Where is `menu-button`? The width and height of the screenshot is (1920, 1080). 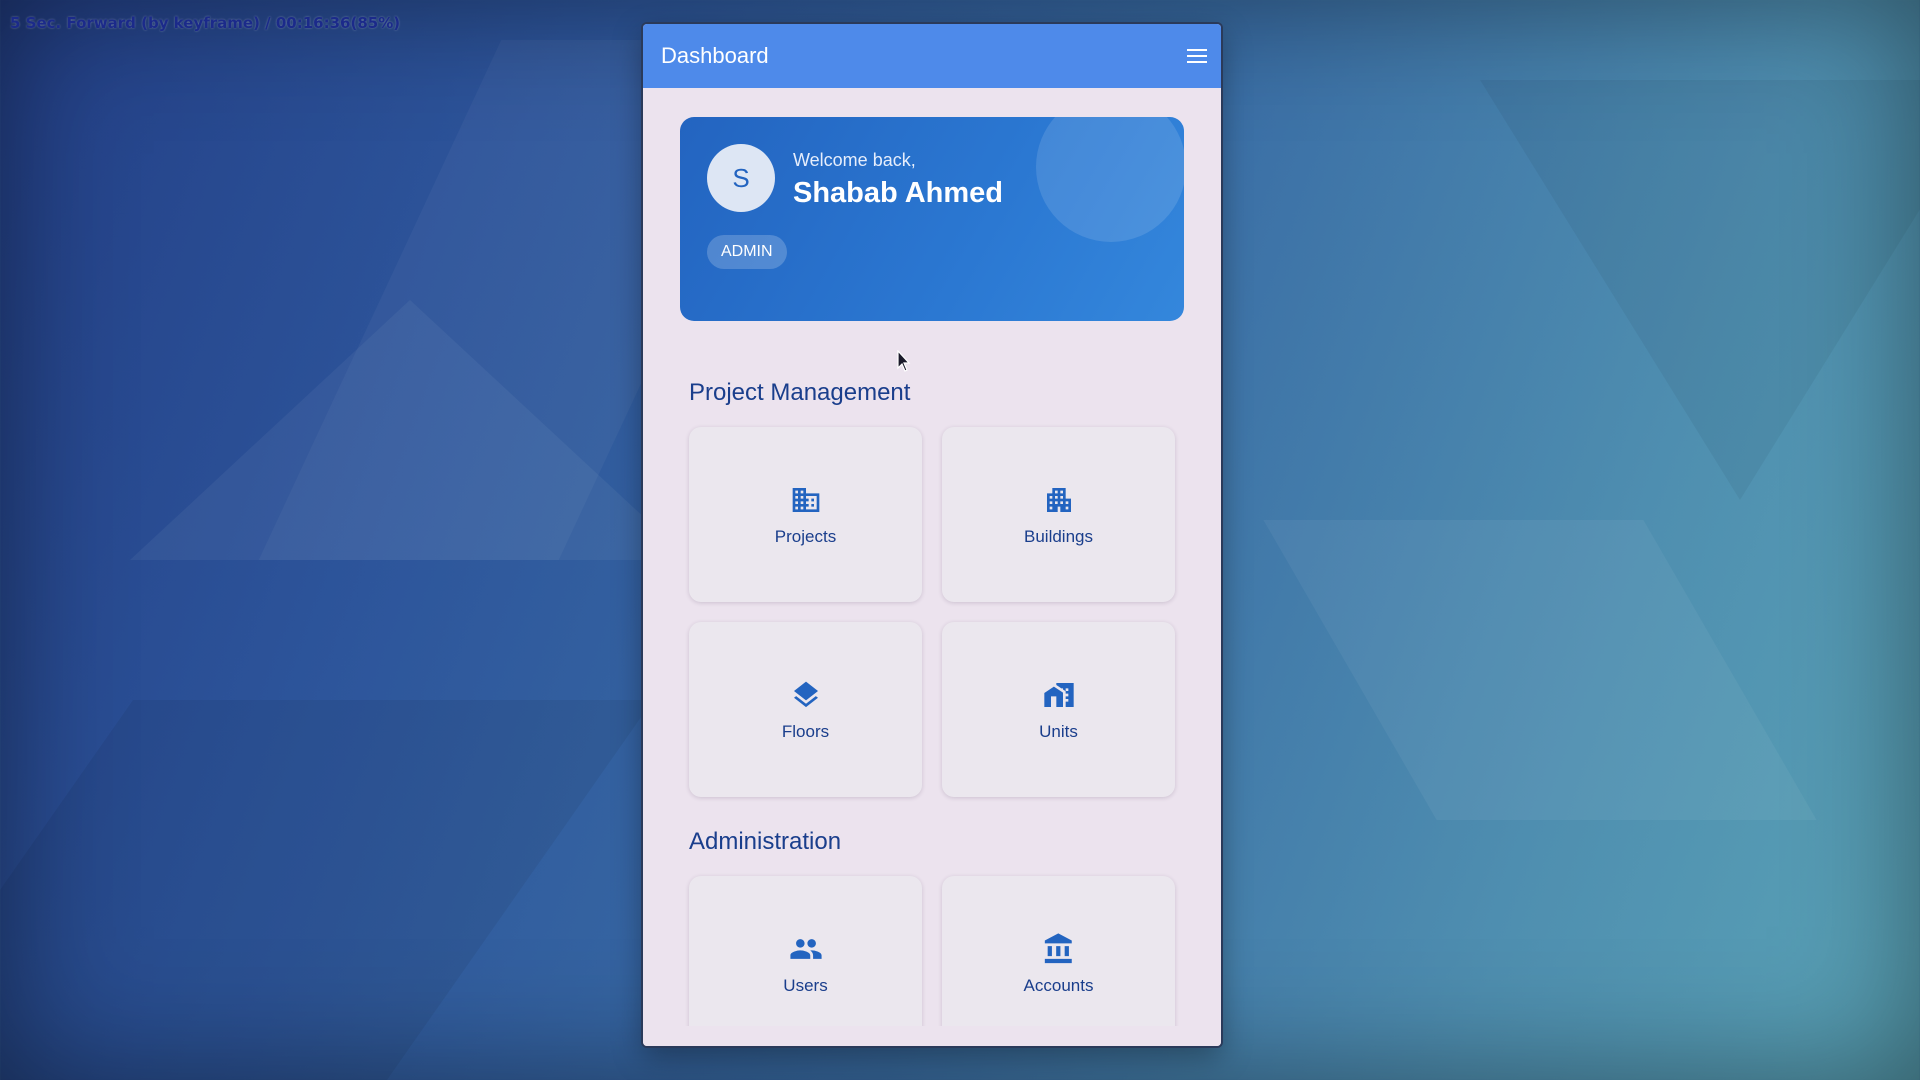
menu-button is located at coordinates (1197, 56).